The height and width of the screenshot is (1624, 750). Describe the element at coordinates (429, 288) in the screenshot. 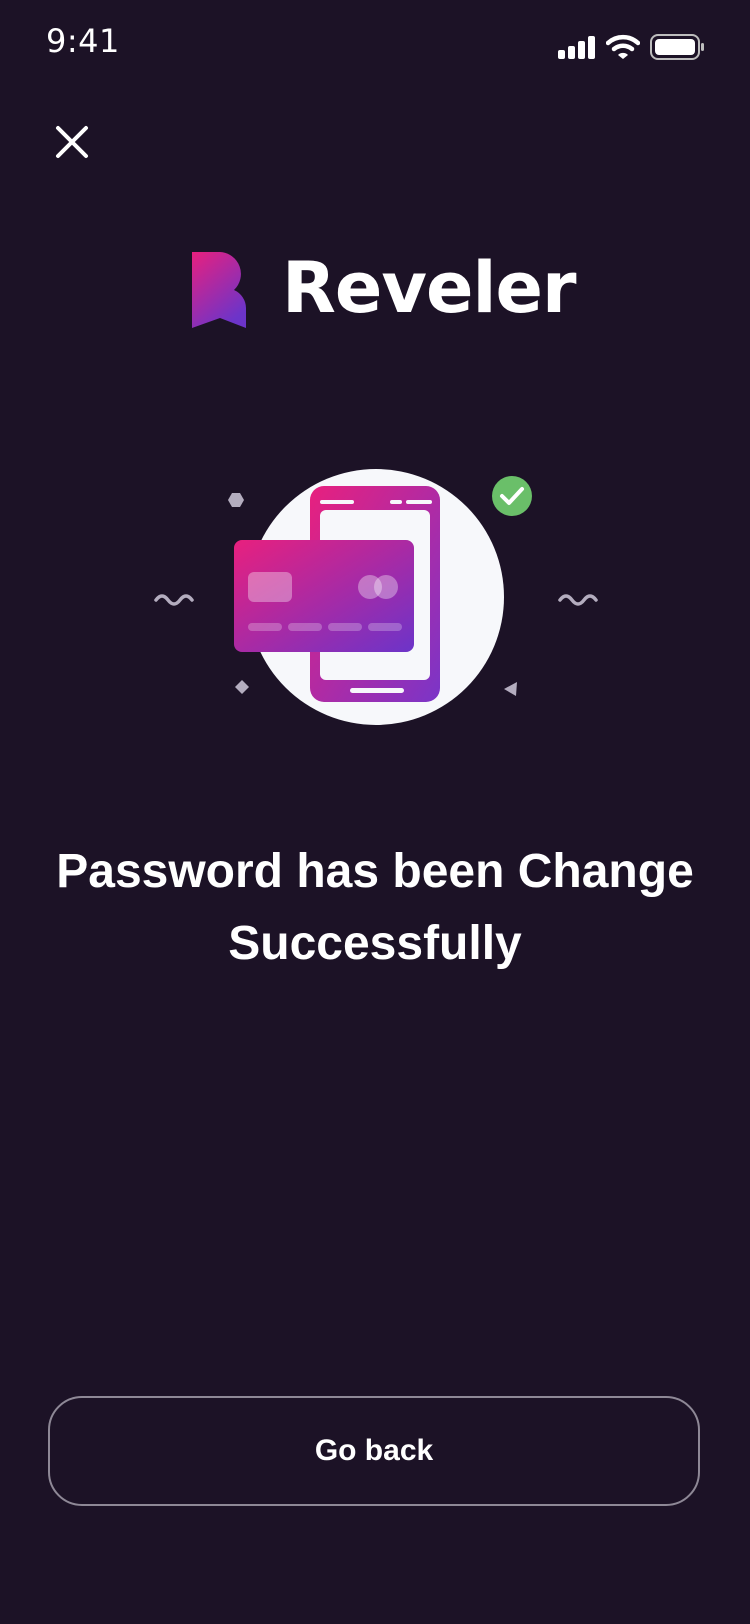

I see `brand-name: Reveler` at that location.